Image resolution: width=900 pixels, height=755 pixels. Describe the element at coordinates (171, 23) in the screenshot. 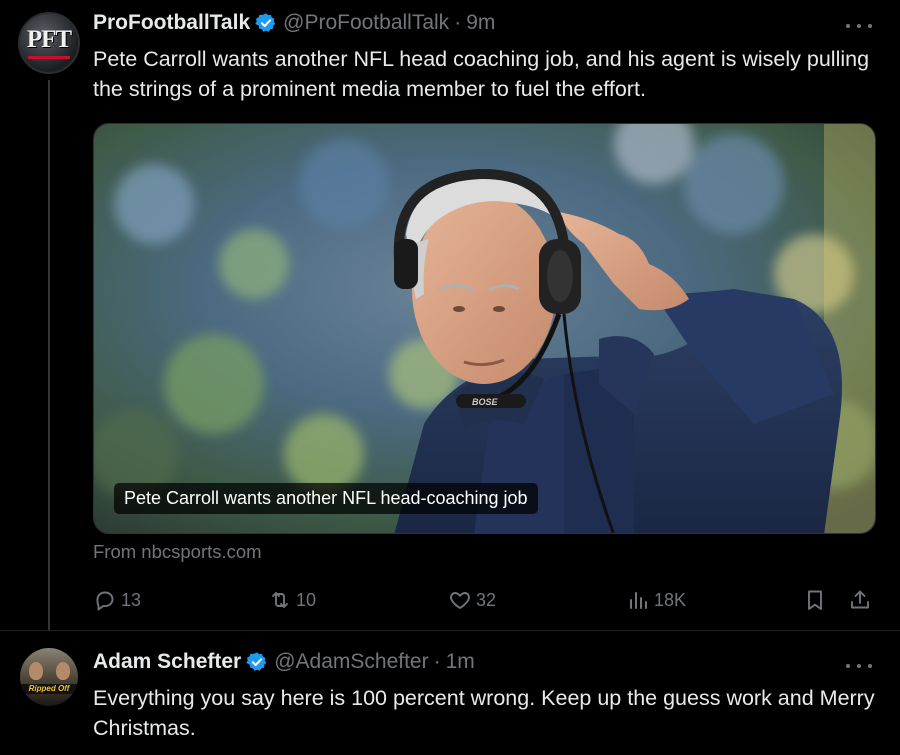

I see `display-name: ProFootballTalk` at that location.